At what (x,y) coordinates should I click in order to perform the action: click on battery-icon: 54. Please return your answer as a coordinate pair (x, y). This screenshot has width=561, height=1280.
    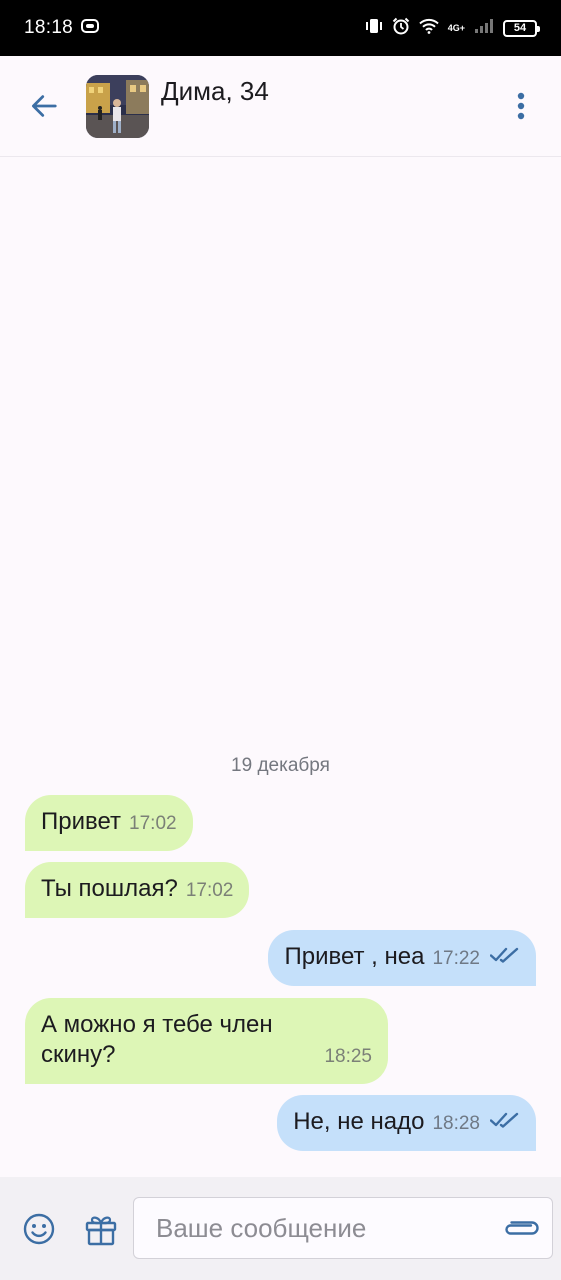
    Looking at the image, I should click on (521, 28).